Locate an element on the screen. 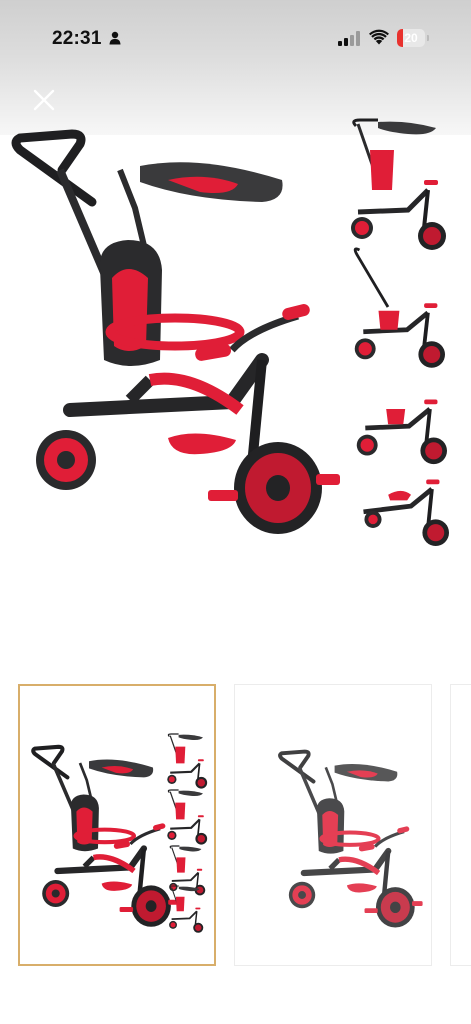  battery-icon: 20 is located at coordinates (411, 38).